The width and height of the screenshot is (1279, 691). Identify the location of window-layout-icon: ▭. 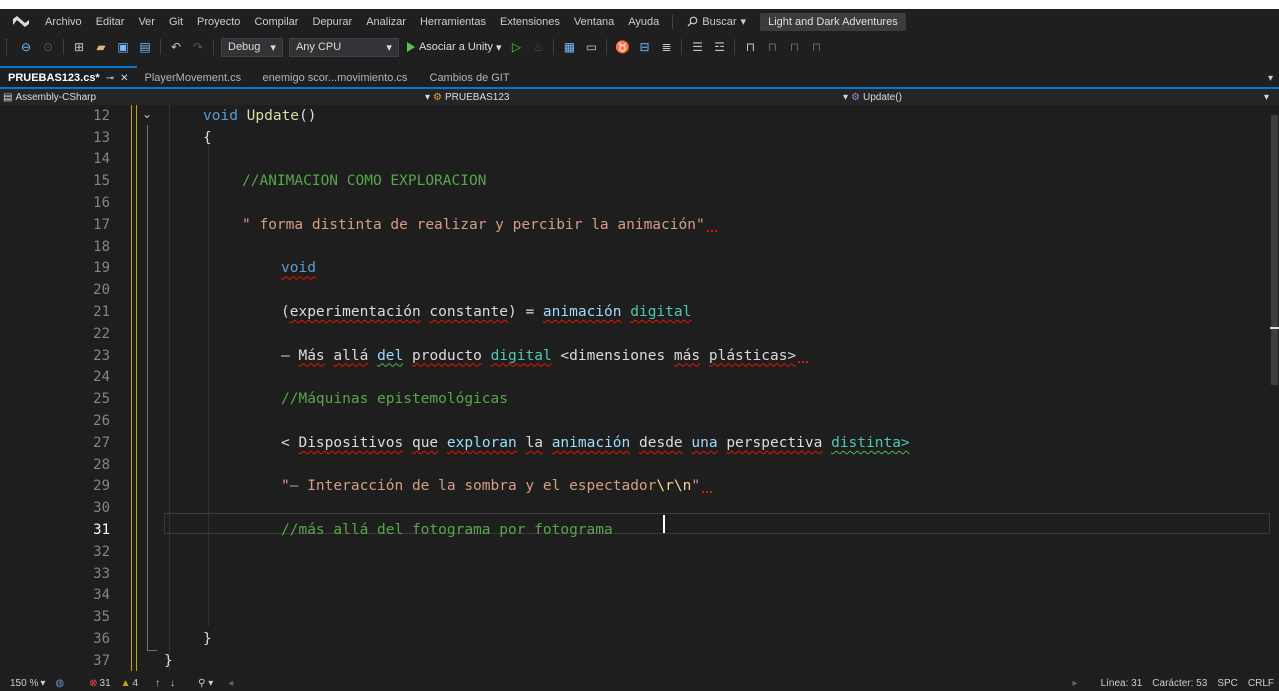
(591, 47).